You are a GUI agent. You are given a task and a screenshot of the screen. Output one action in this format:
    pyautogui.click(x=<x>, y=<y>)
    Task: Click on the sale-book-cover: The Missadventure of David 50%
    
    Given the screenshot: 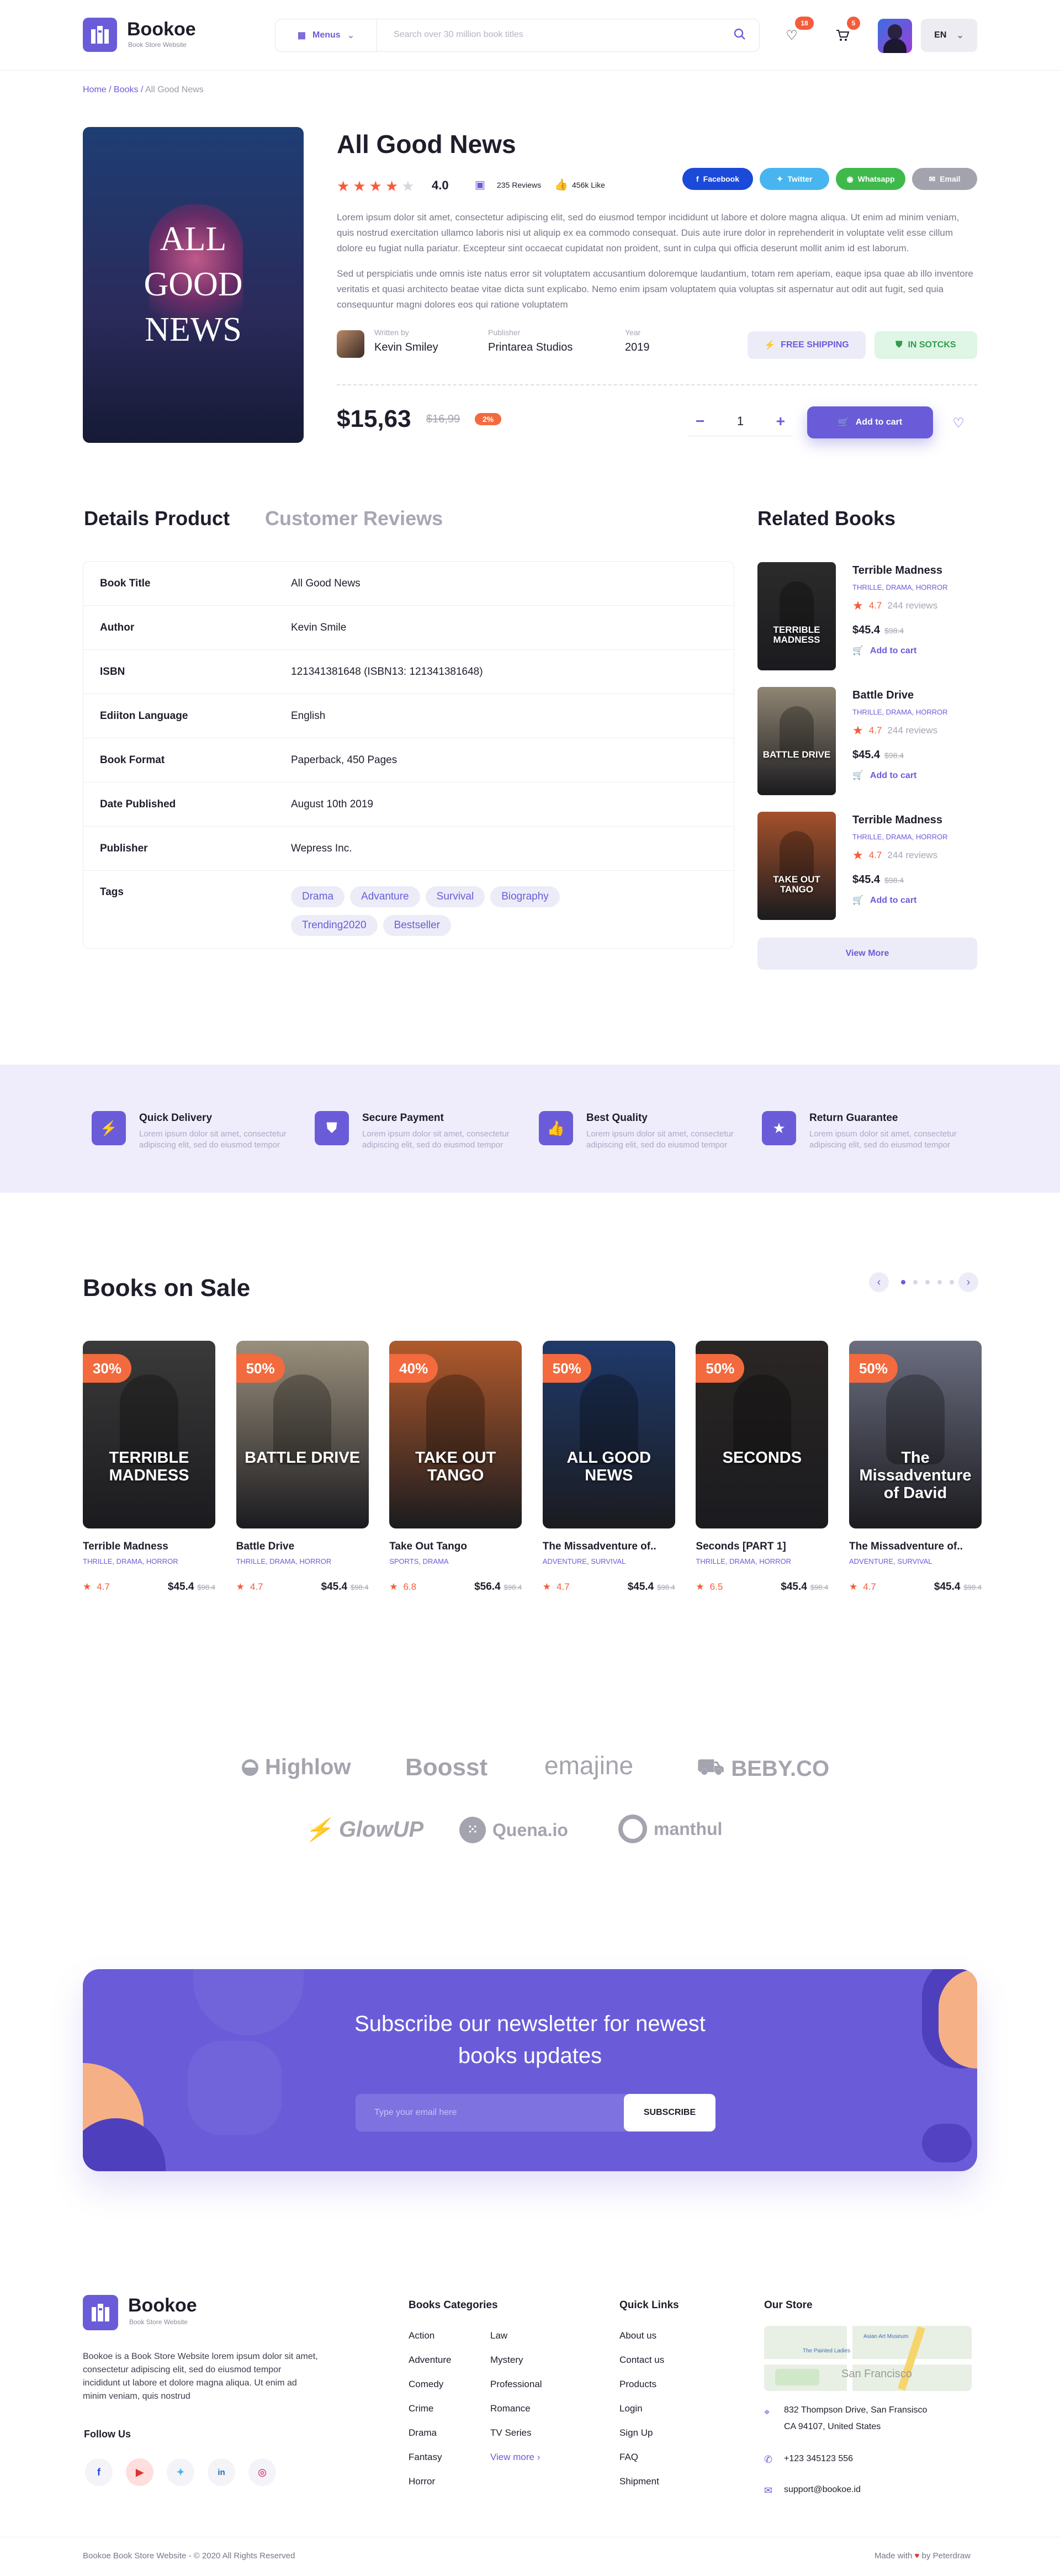 What is the action you would take?
    pyautogui.click(x=916, y=1434)
    